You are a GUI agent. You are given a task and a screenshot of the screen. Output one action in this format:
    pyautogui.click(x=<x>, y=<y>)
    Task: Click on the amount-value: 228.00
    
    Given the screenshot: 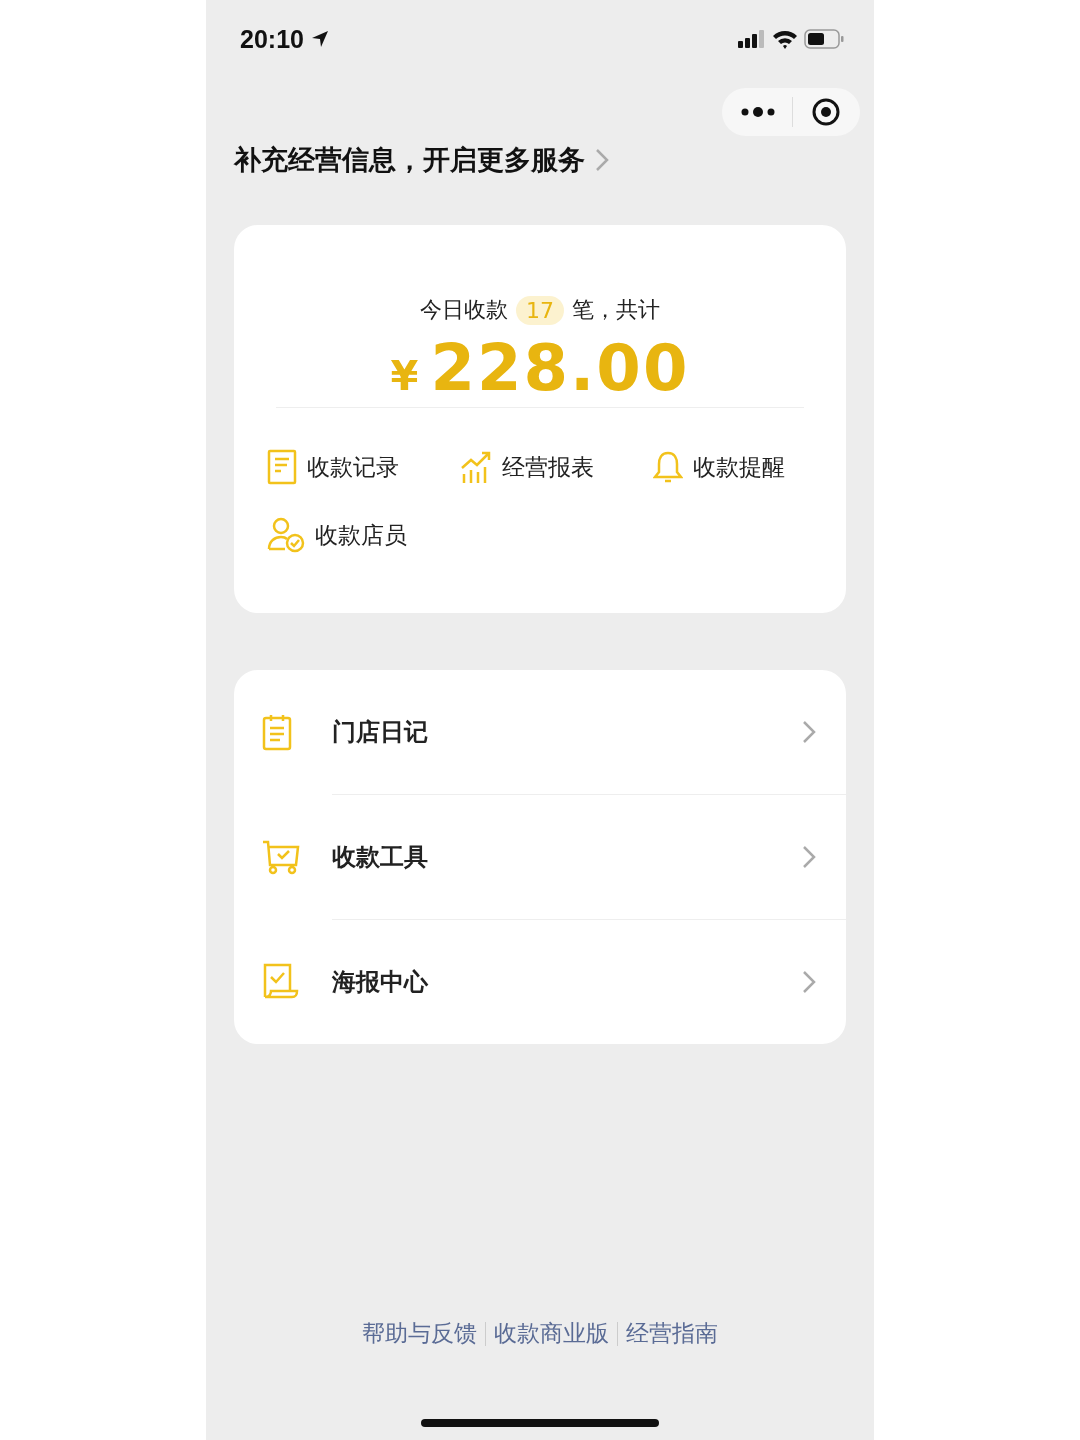 What is the action you would take?
    pyautogui.click(x=560, y=368)
    